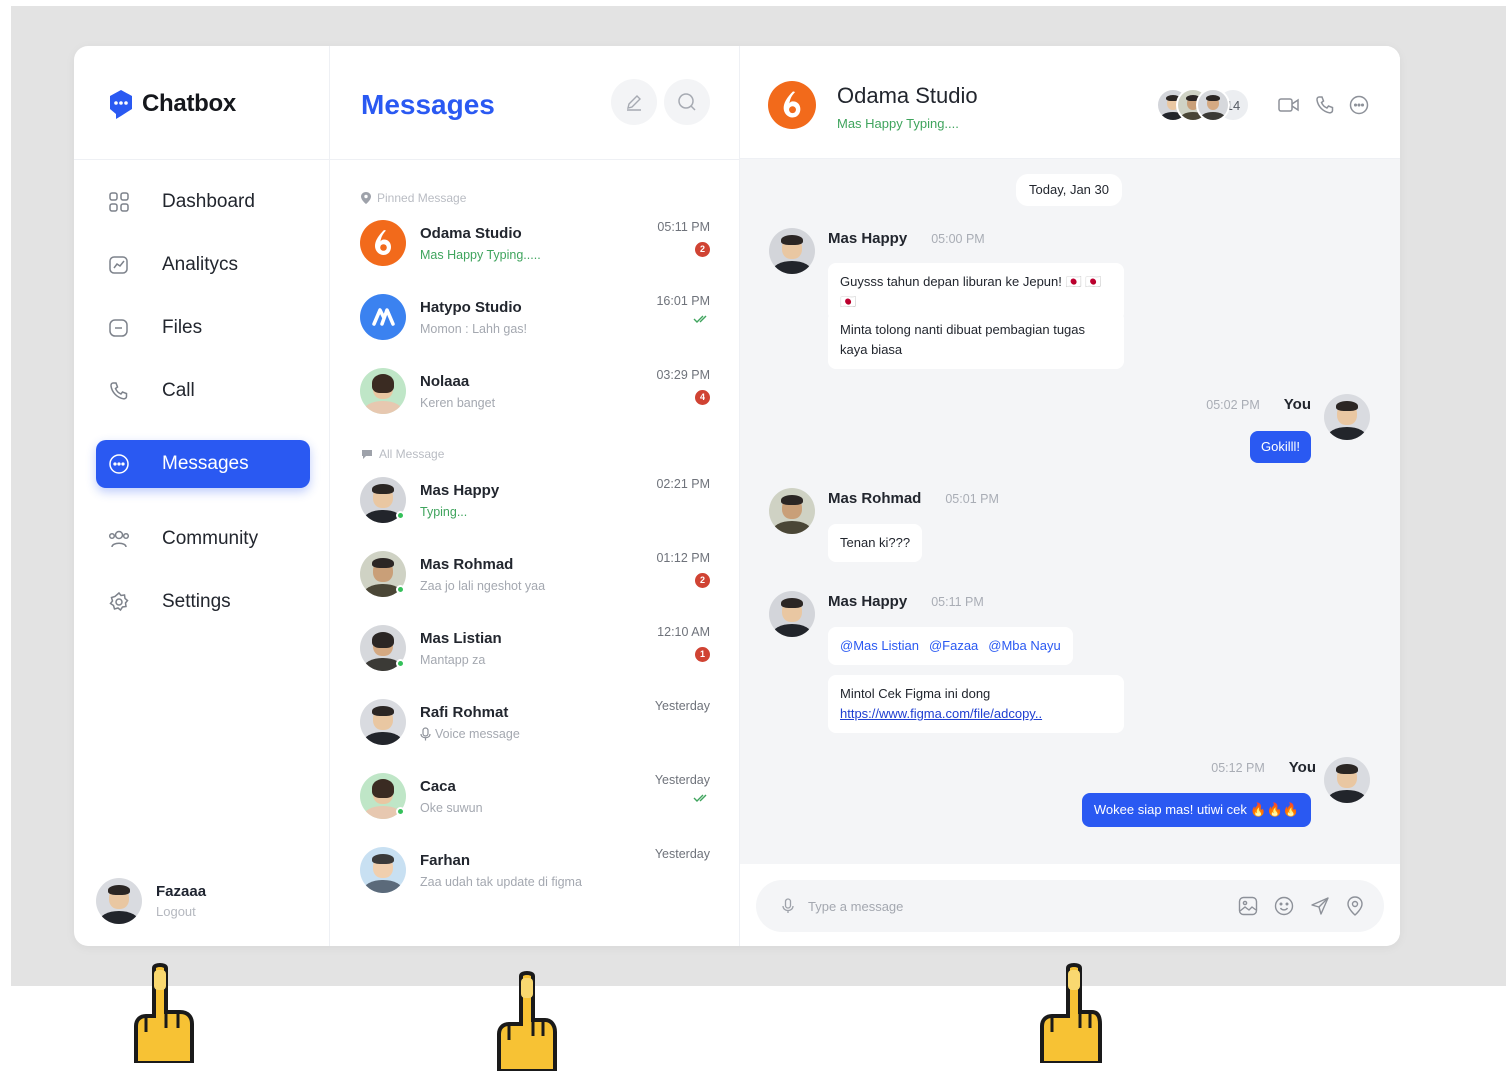  Describe the element at coordinates (1233, 405) in the screenshot. I see `message-time: 05:02 PM` at that location.